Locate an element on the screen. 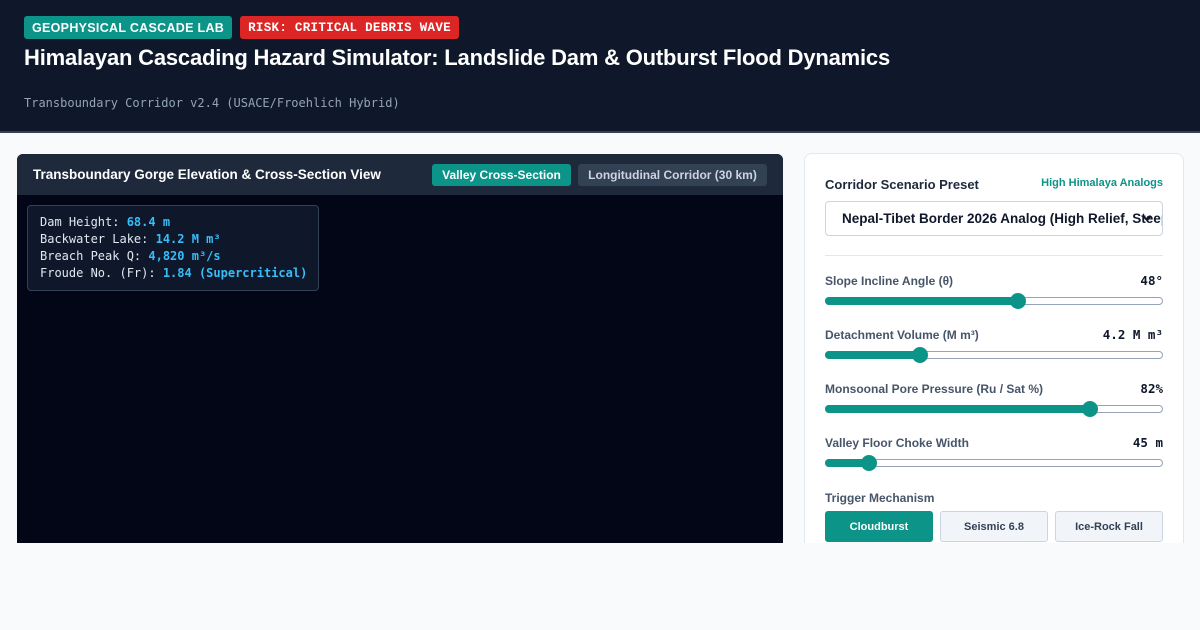  lab-badge: GEOPHYSICAL CASCADE LAB is located at coordinates (128, 27).